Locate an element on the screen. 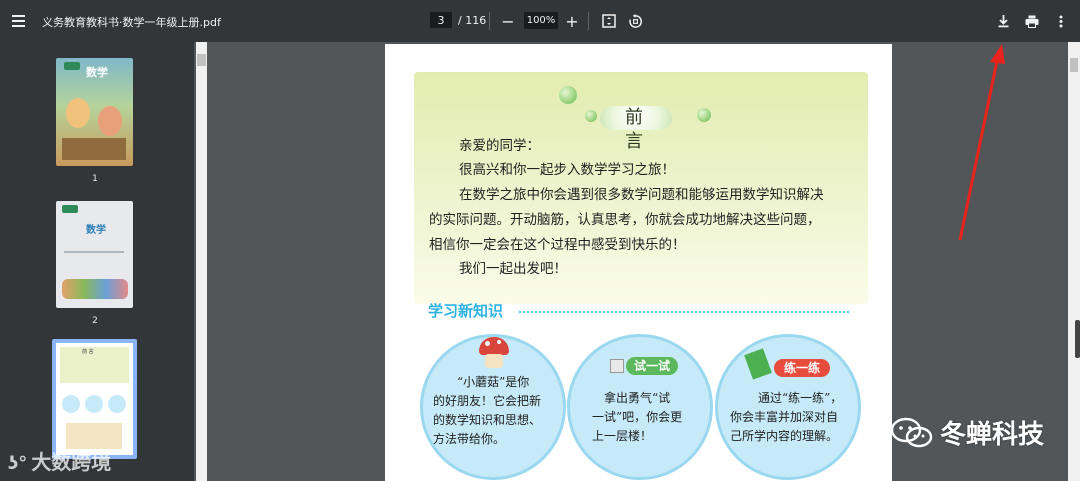  divider-line is located at coordinates (94, 252).